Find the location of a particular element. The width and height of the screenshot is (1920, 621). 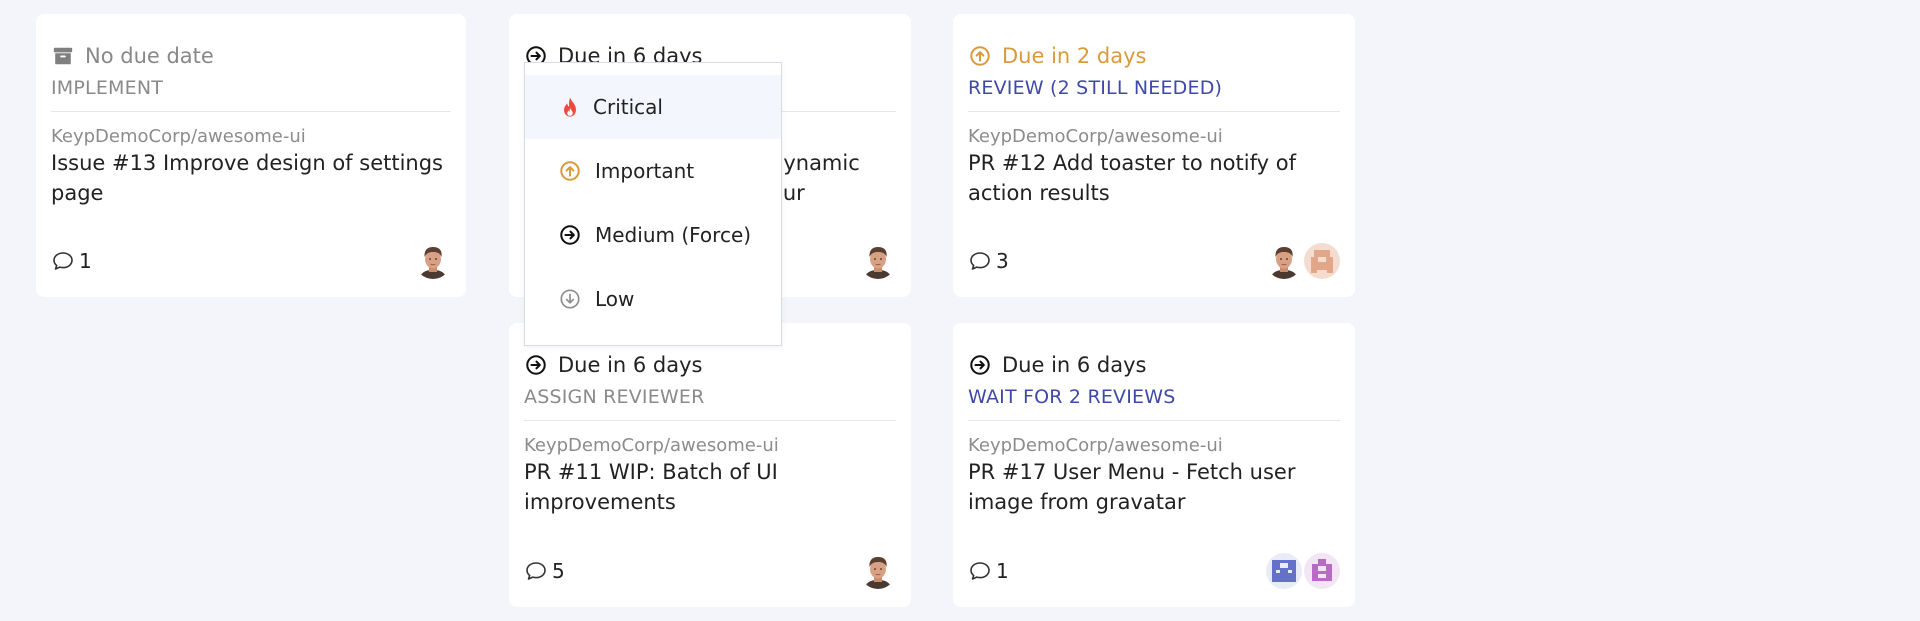

due-label: Due in 2 days is located at coordinates (1074, 56).